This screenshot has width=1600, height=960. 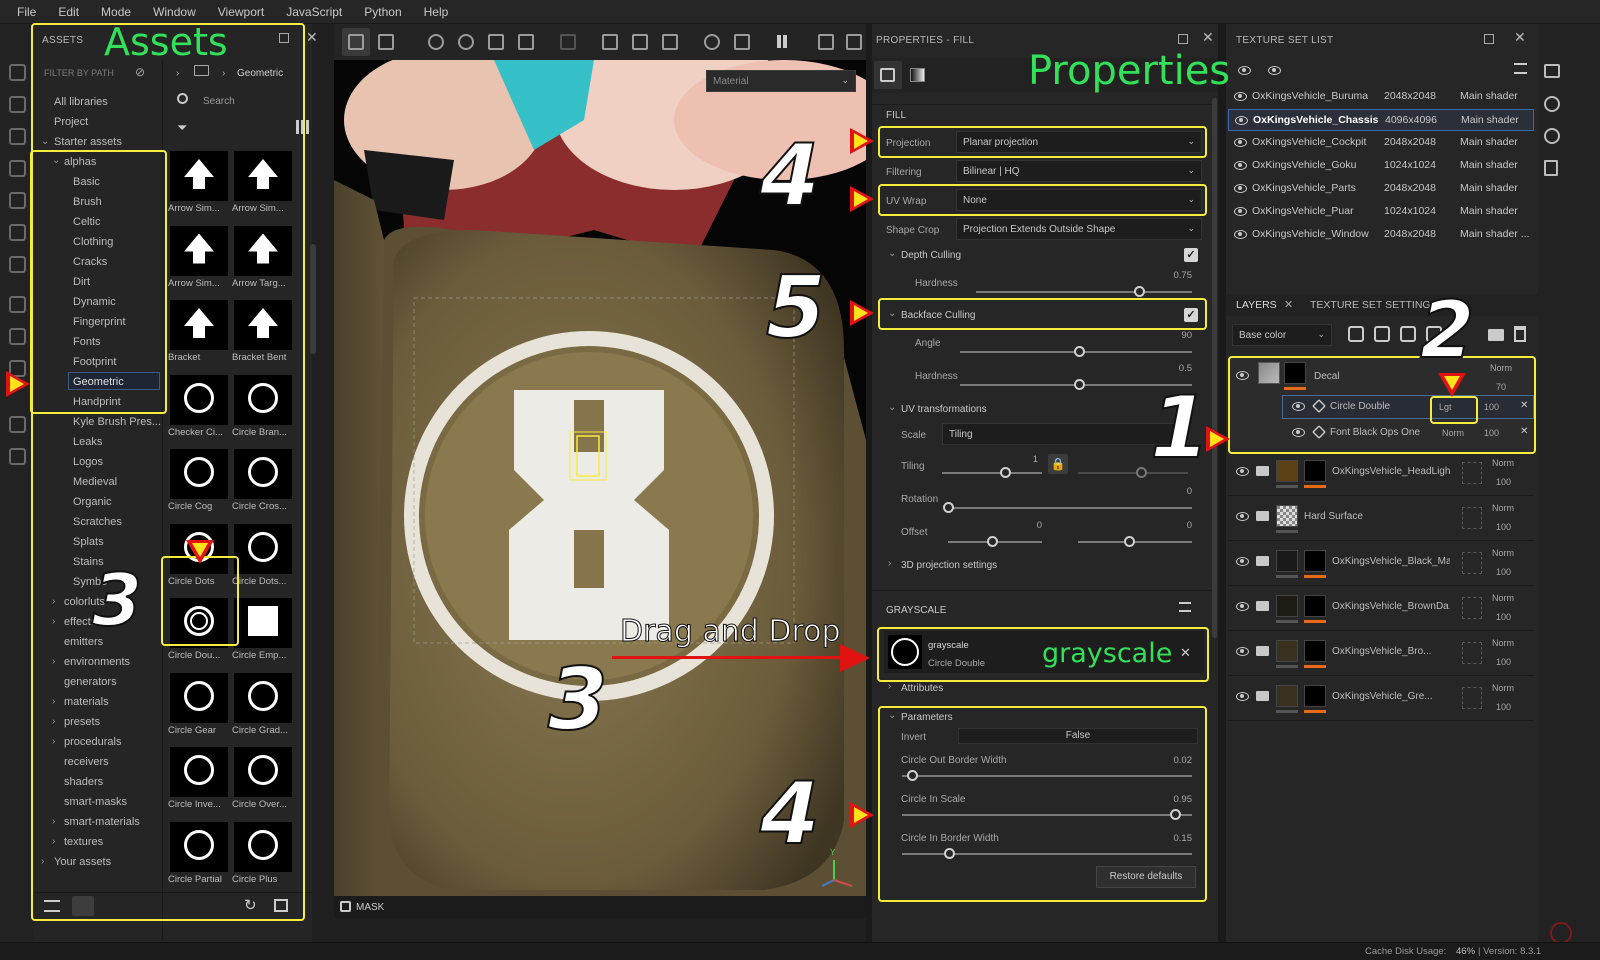 I want to click on menu-edit: Edit, so click(x=68, y=12).